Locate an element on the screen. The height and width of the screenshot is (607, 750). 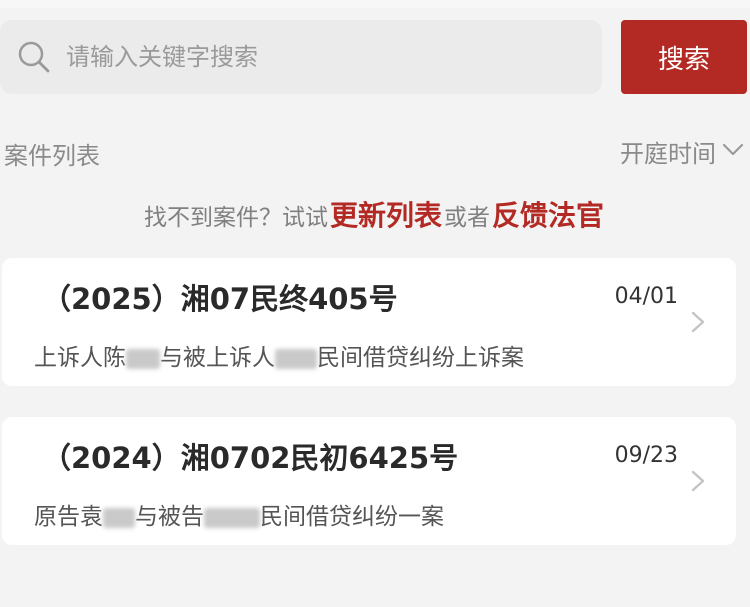
case-desc-part: 民间借贷纠纷上诉案 is located at coordinates (420, 358).